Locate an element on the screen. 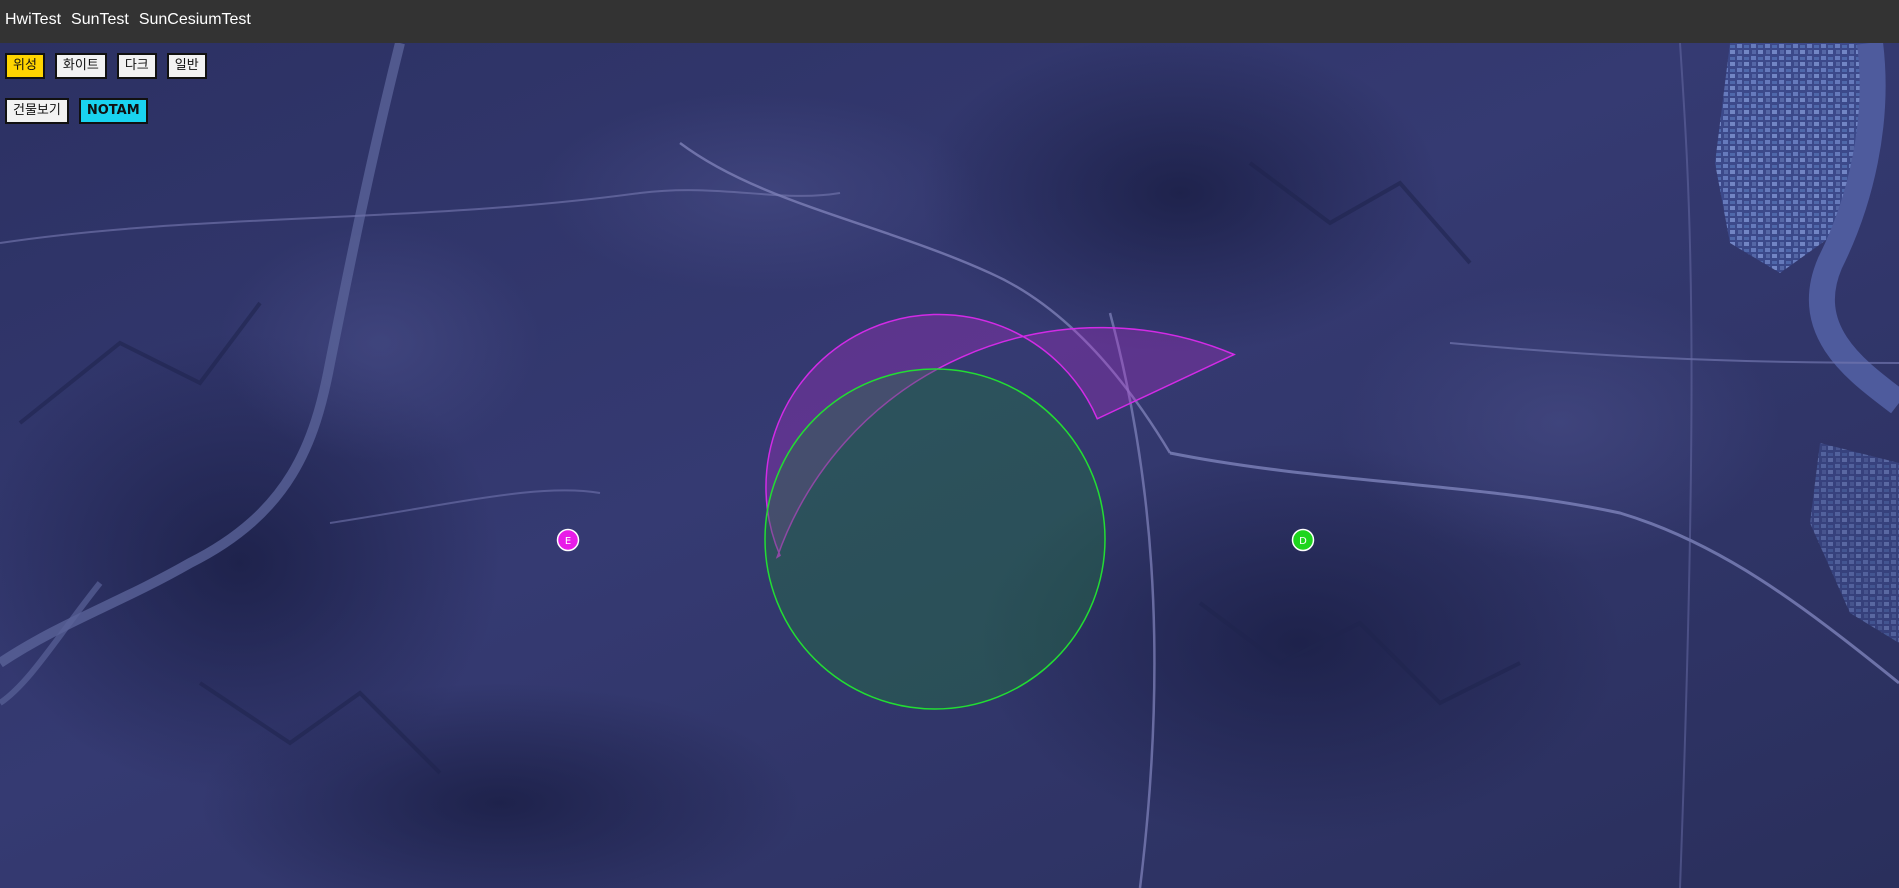  marker-e-label: E is located at coordinates (568, 541).